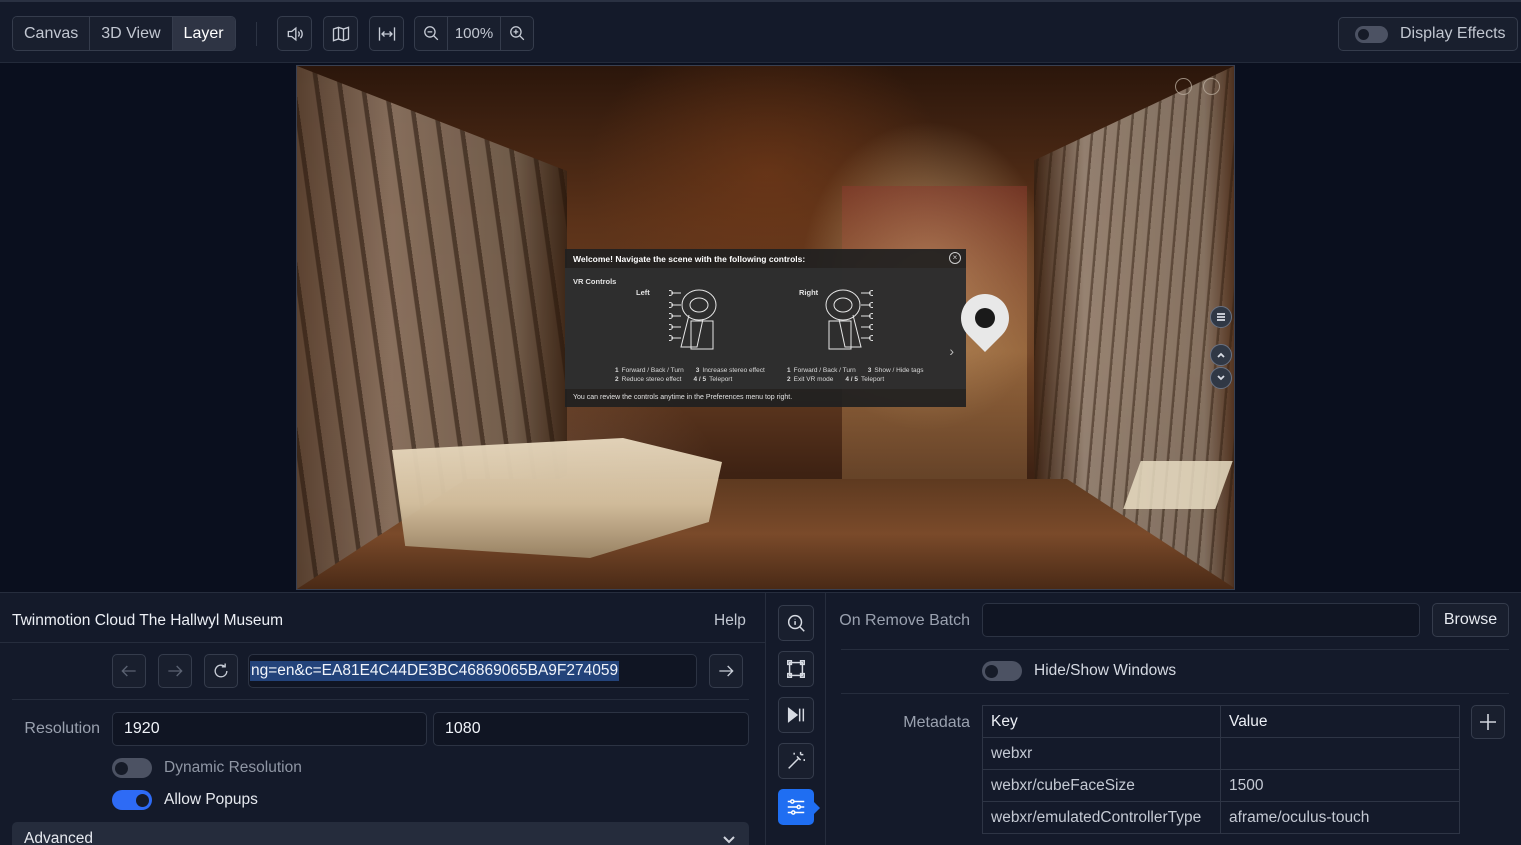 This screenshot has width=1521, height=845. I want to click on transform-category-button, so click(796, 669).